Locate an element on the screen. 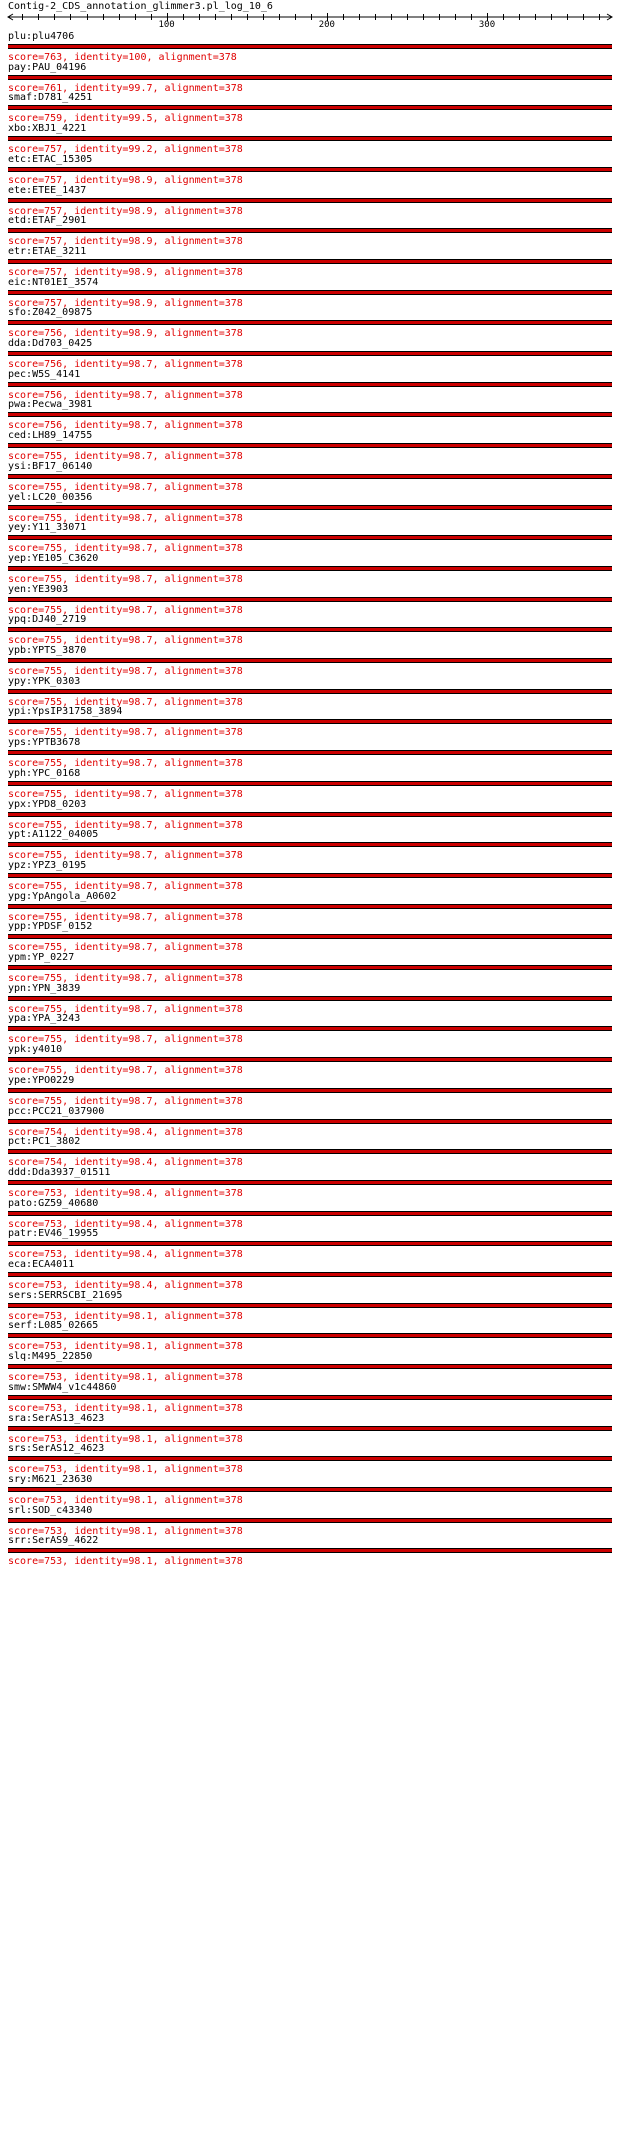 This screenshot has height=2141, width=620. hit-name: etd:ETAF_2901 is located at coordinates (47, 221).